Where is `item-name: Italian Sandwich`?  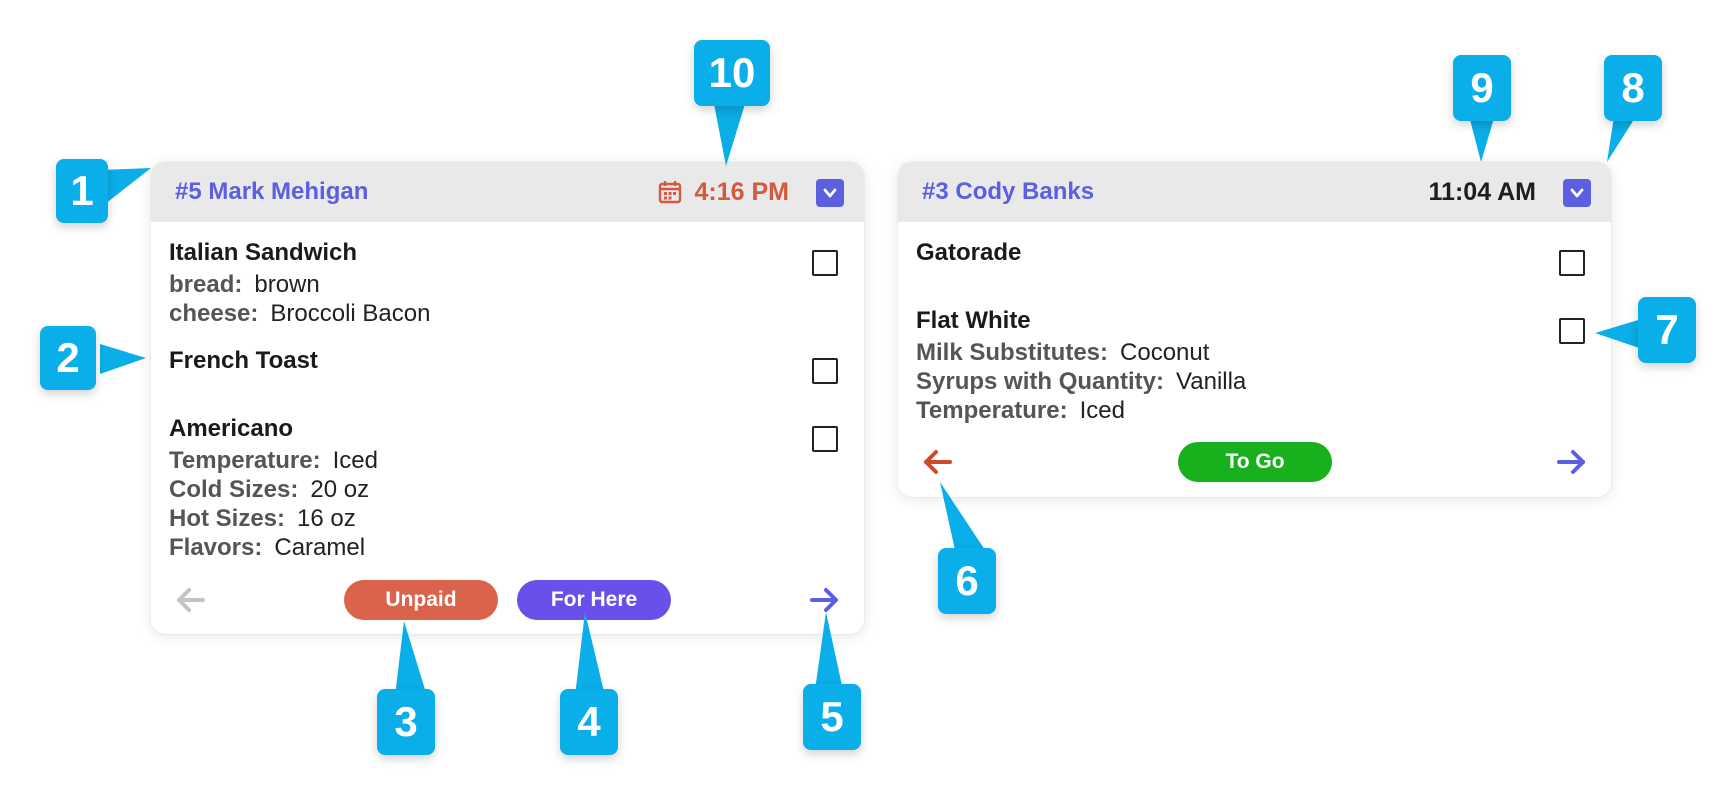 item-name: Italian Sandwich is located at coordinates (263, 252).